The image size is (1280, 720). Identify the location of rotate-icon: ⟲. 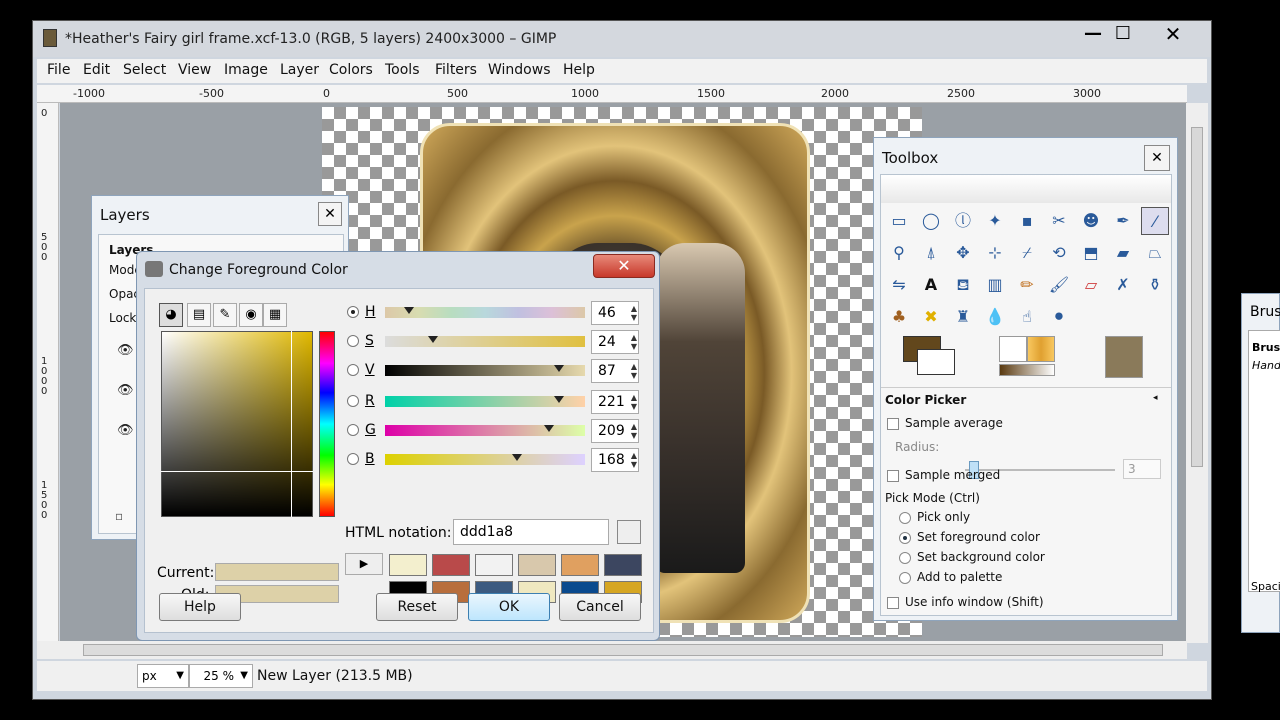
(1059, 253).